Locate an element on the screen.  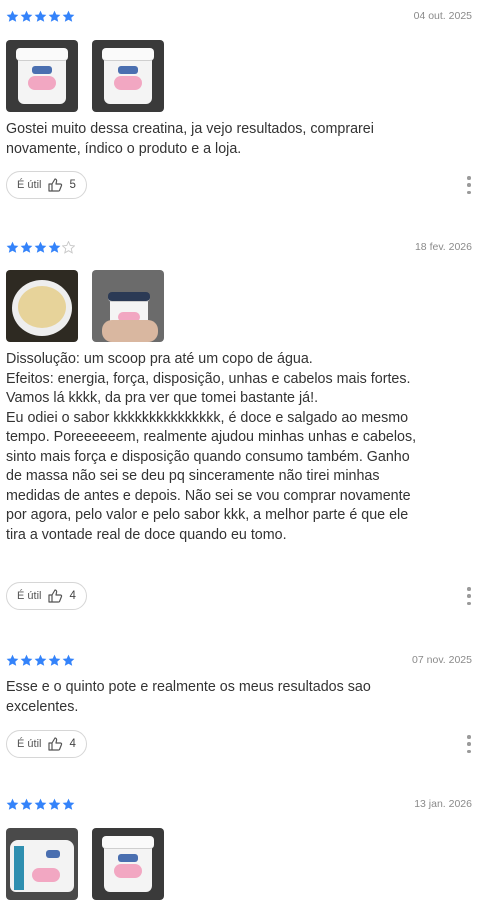
star-empty-icon is located at coordinates (68, 247).